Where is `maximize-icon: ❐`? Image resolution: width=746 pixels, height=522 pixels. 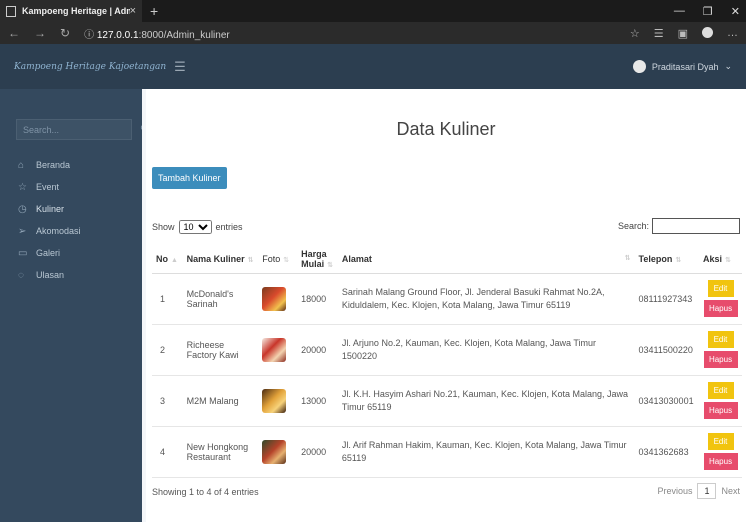 maximize-icon: ❐ is located at coordinates (708, 11).